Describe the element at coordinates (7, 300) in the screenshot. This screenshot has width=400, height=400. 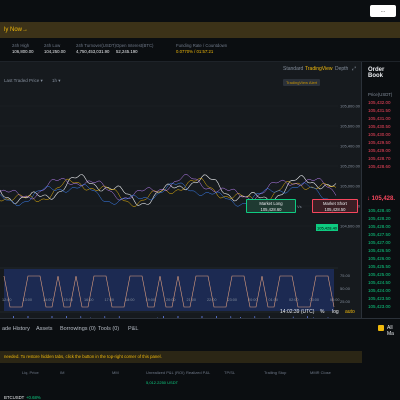
I see `time-tick: 12:00` at that location.